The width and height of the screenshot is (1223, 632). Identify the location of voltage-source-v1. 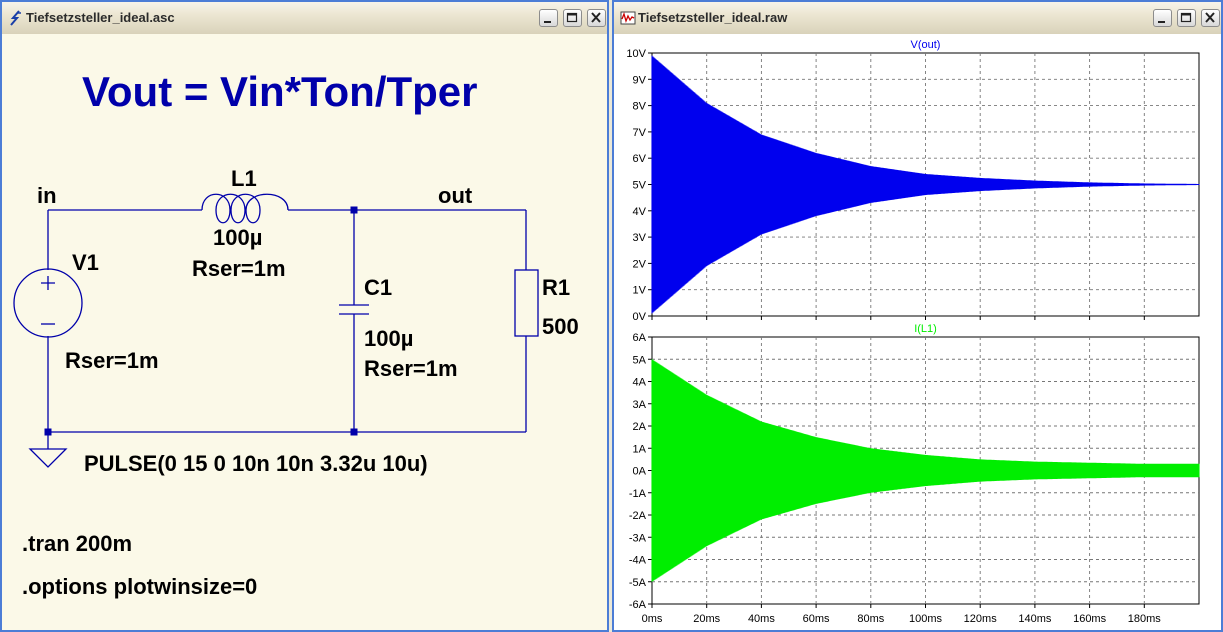
(48, 303).